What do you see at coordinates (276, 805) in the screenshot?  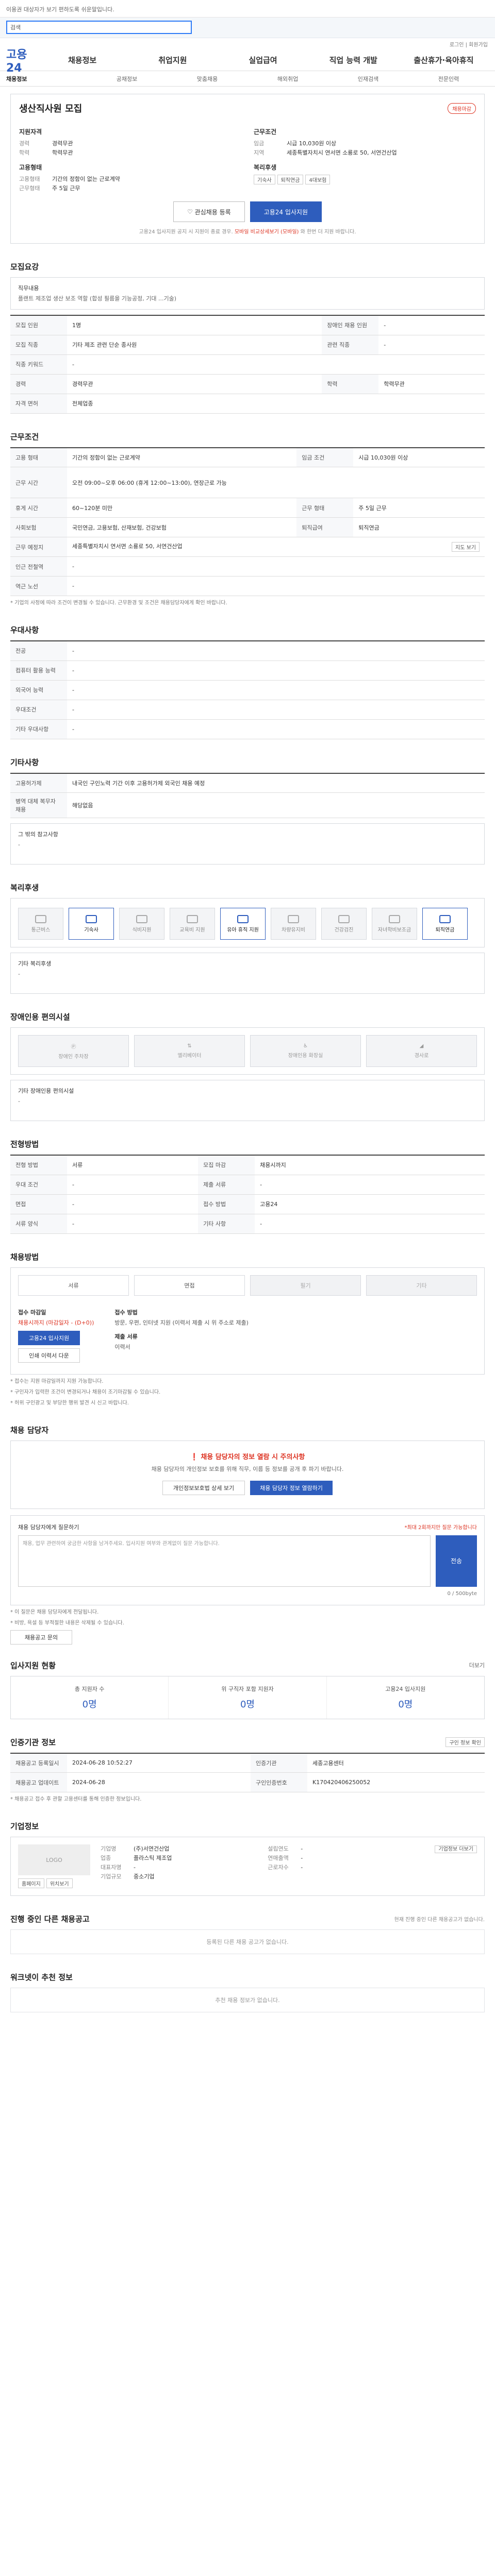 I see `cell-value: 해당없음` at bounding box center [276, 805].